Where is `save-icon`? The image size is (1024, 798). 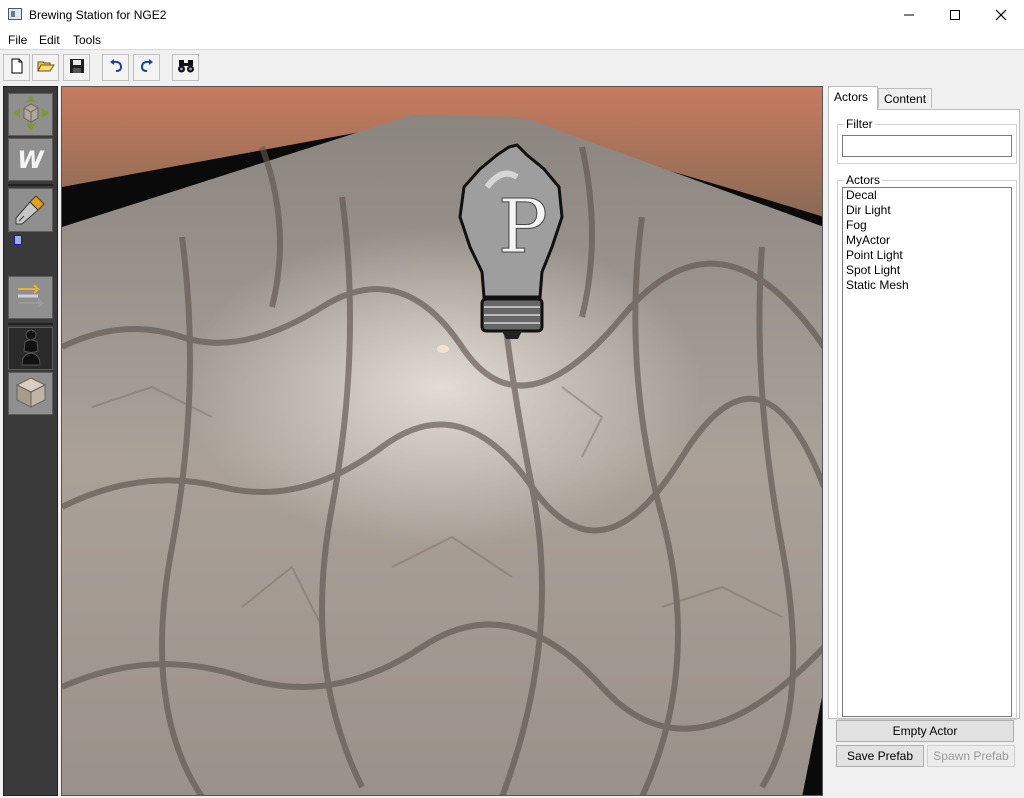
save-icon is located at coordinates (77, 67).